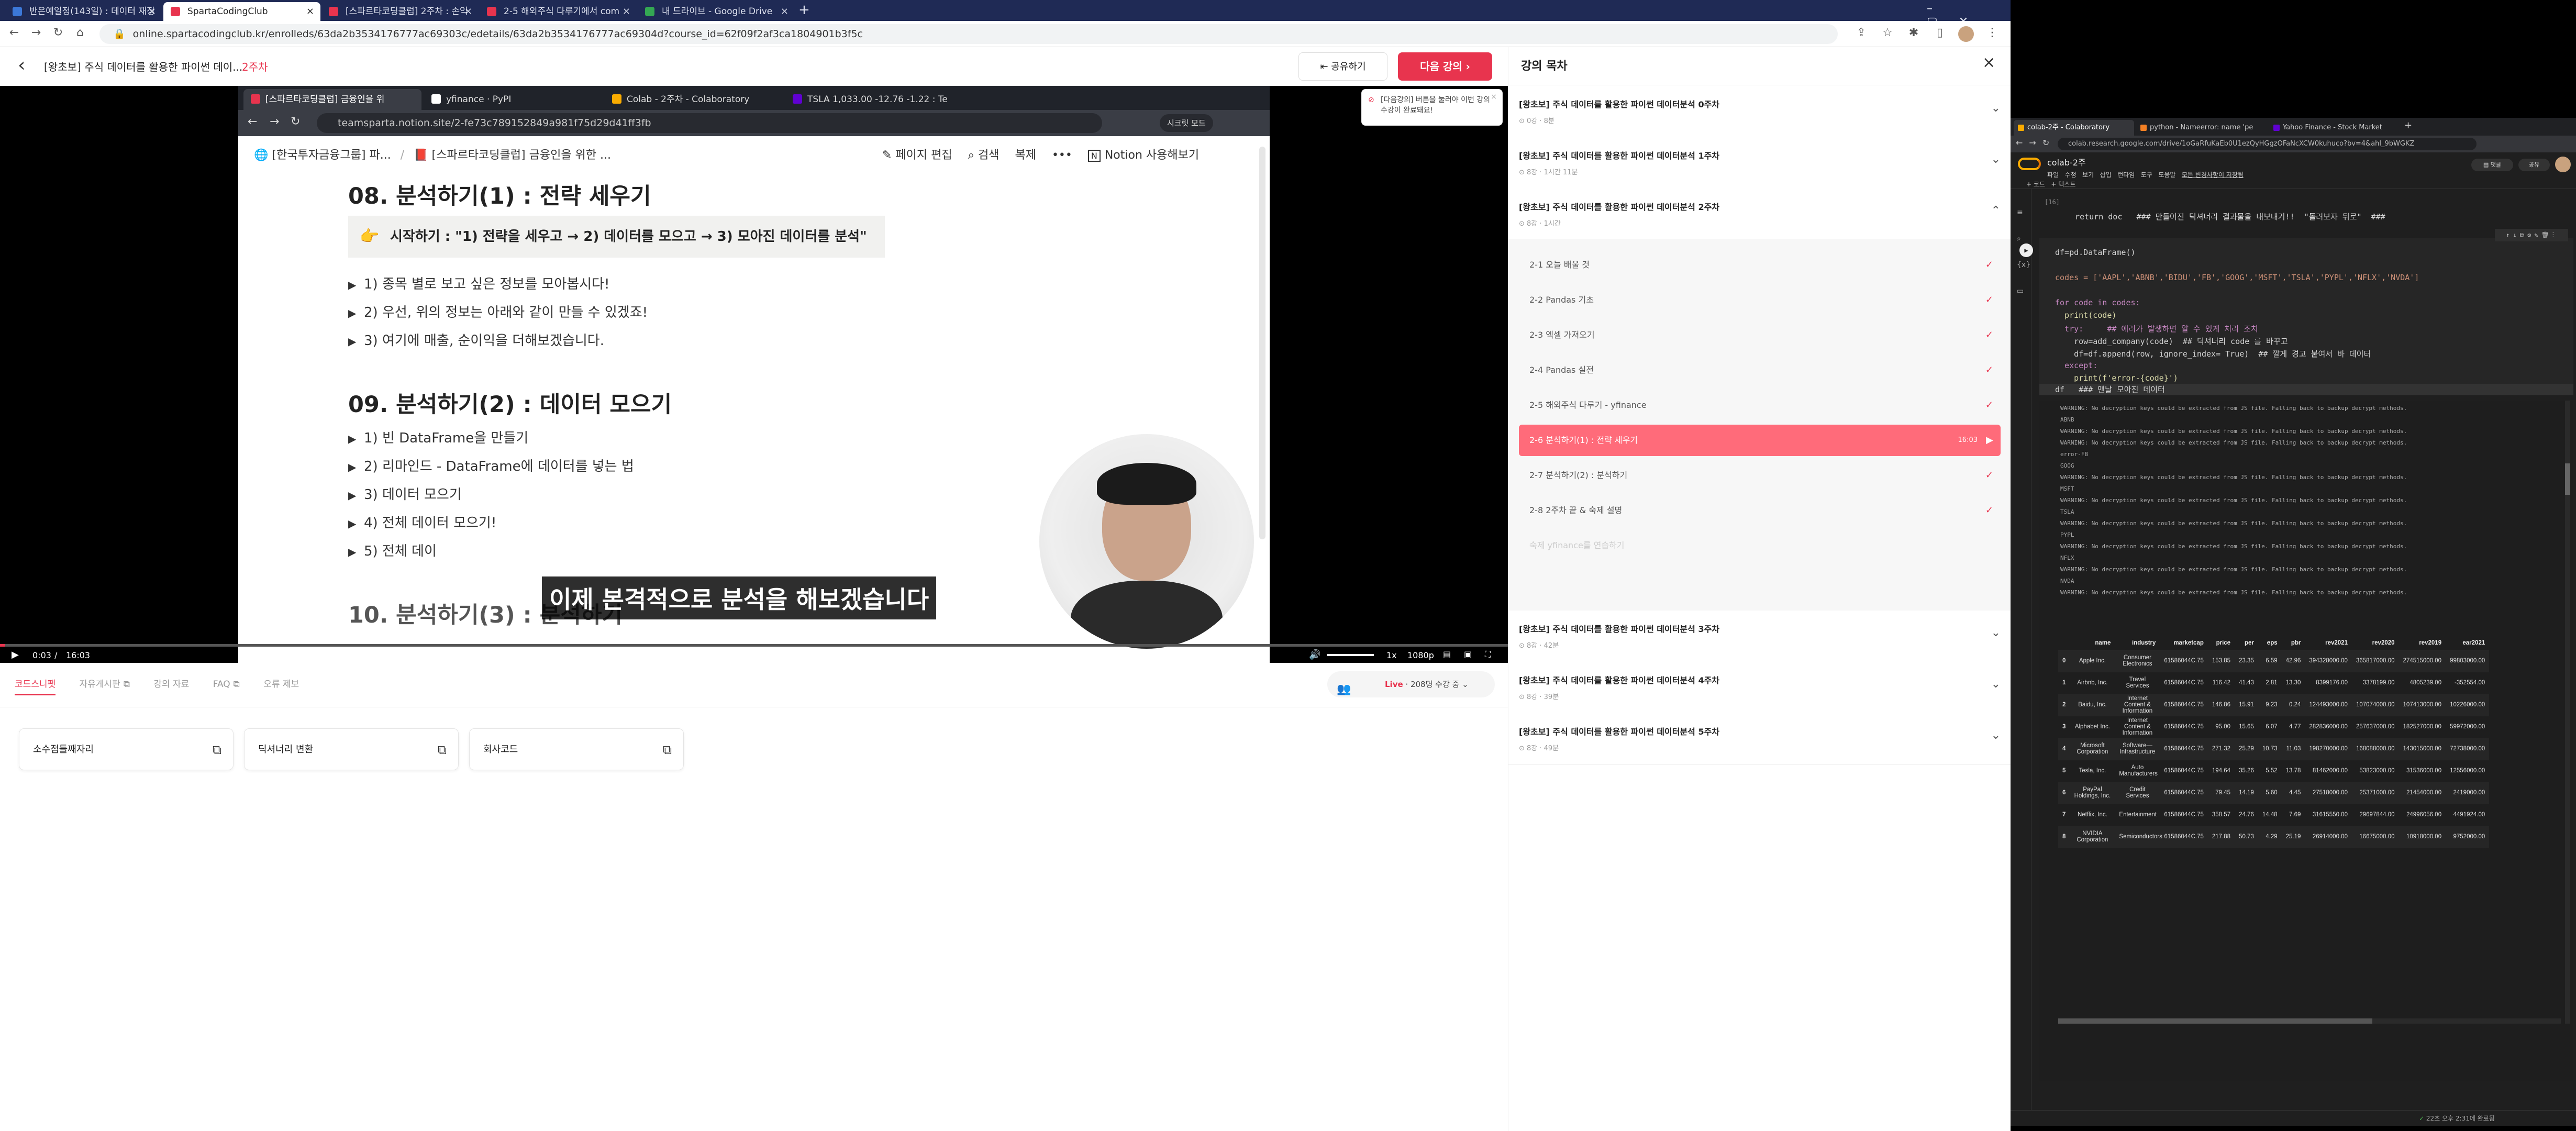  I want to click on menu-kebab-icon: ⋮, so click(1992, 32).